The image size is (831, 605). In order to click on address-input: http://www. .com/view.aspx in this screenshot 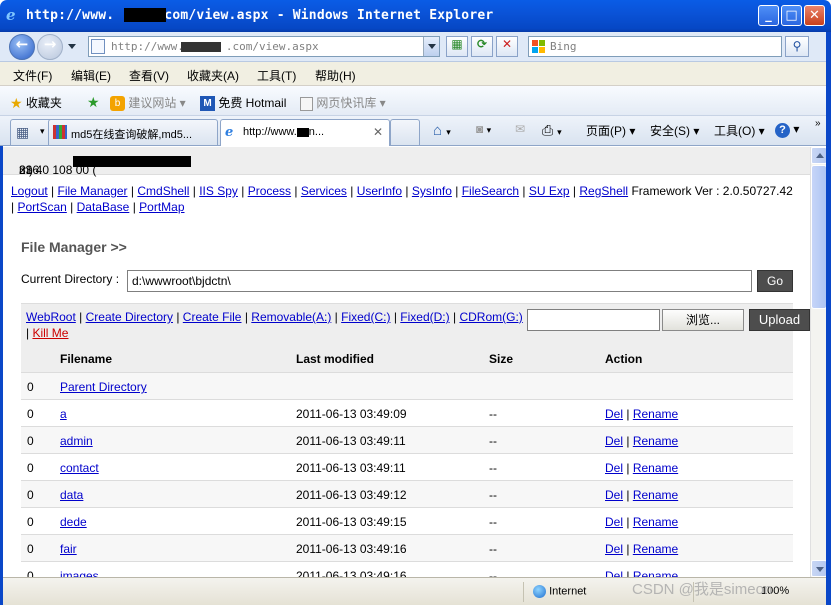, I will do `click(264, 46)`.